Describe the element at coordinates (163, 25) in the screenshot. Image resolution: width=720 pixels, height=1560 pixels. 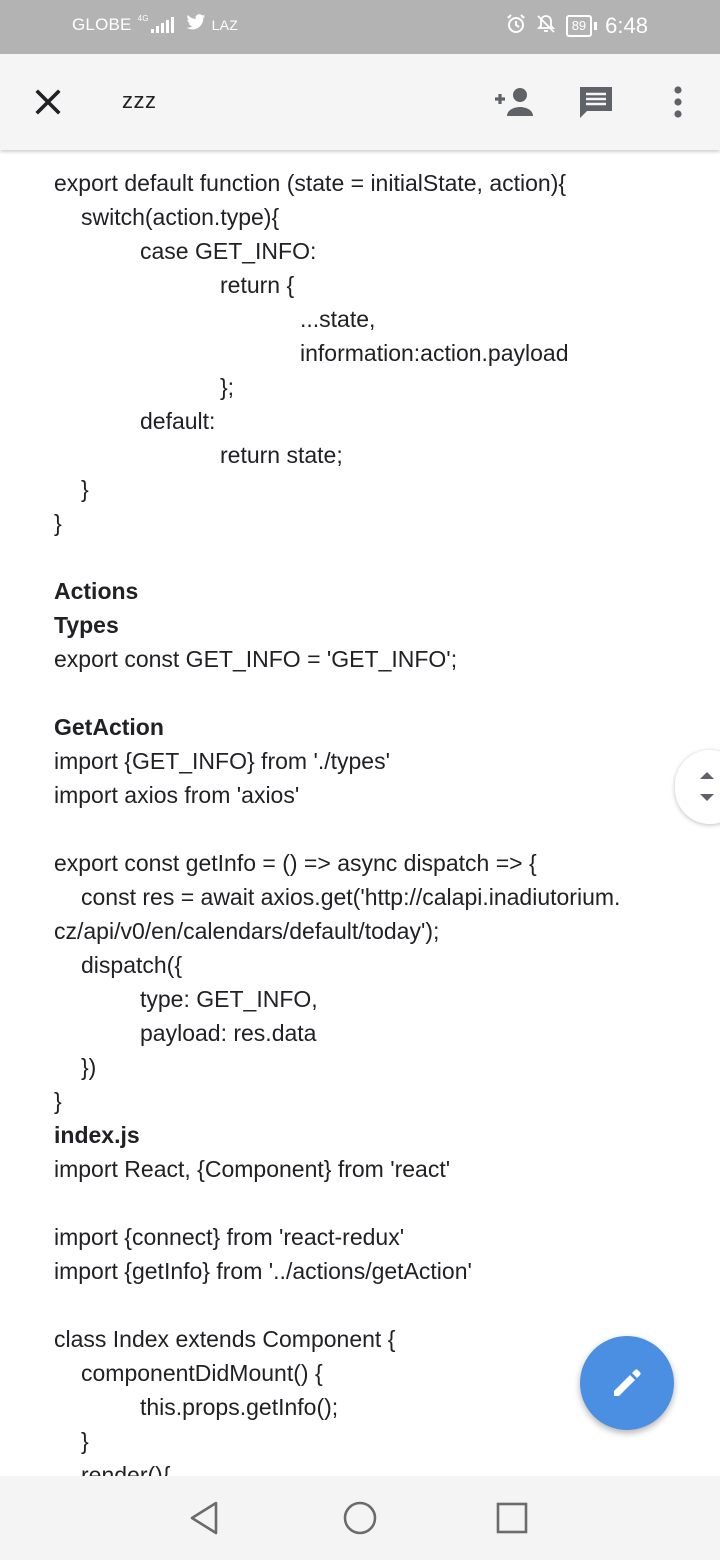
I see `signal-icon` at that location.